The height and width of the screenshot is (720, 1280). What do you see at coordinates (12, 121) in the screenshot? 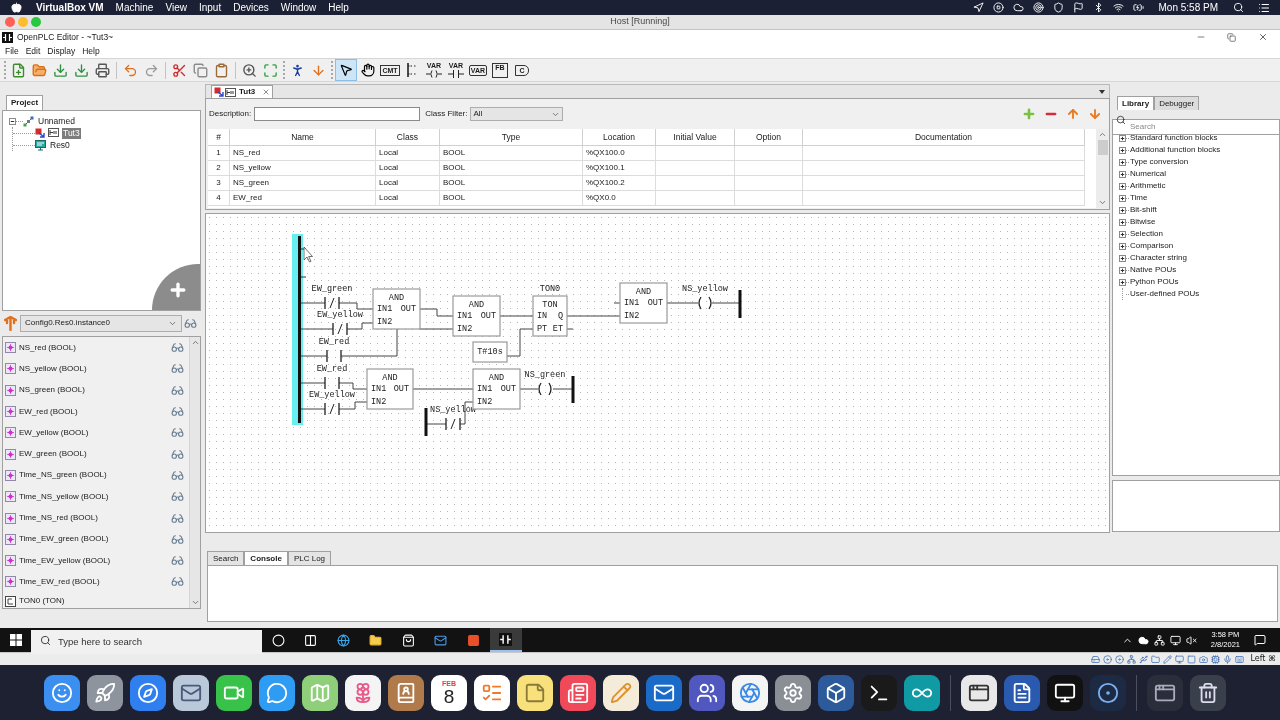
I see `collapse-toggle-icon` at bounding box center [12, 121].